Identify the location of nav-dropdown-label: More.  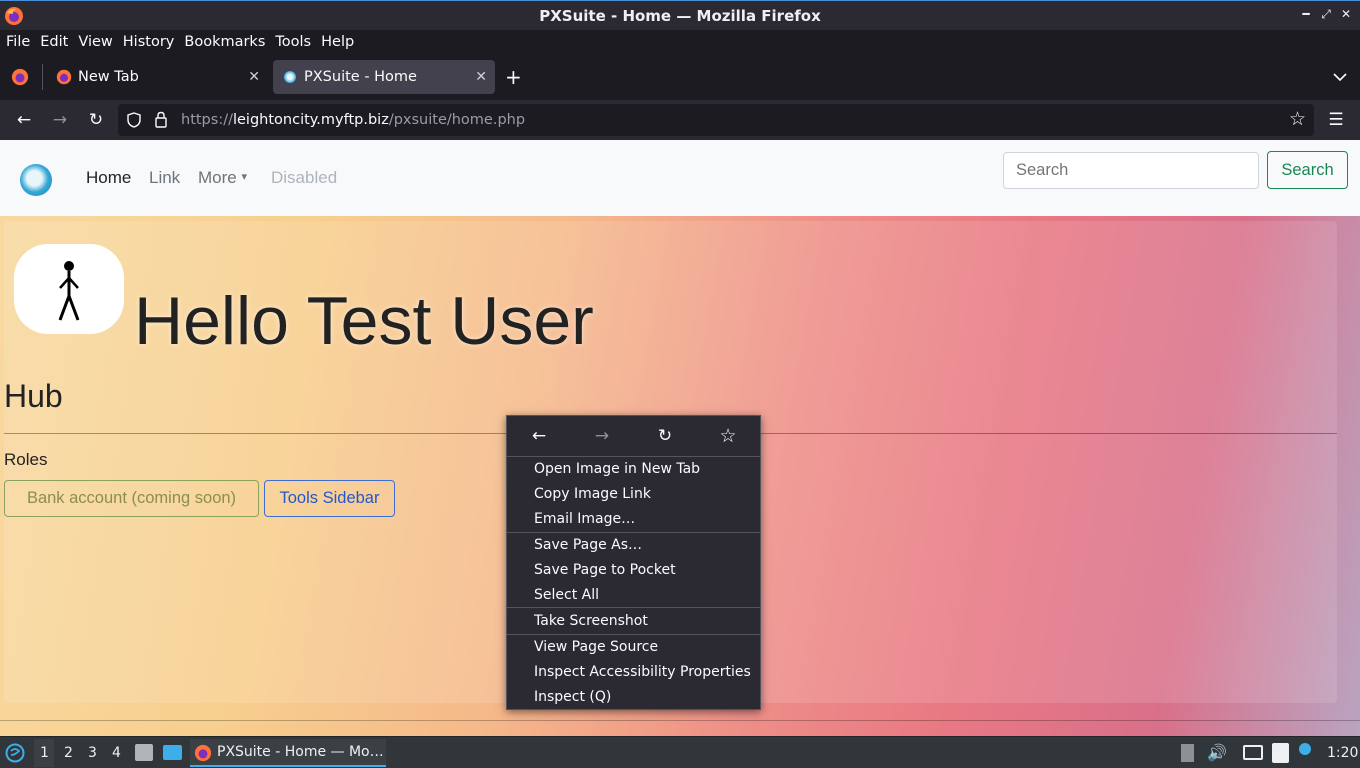
(217, 177).